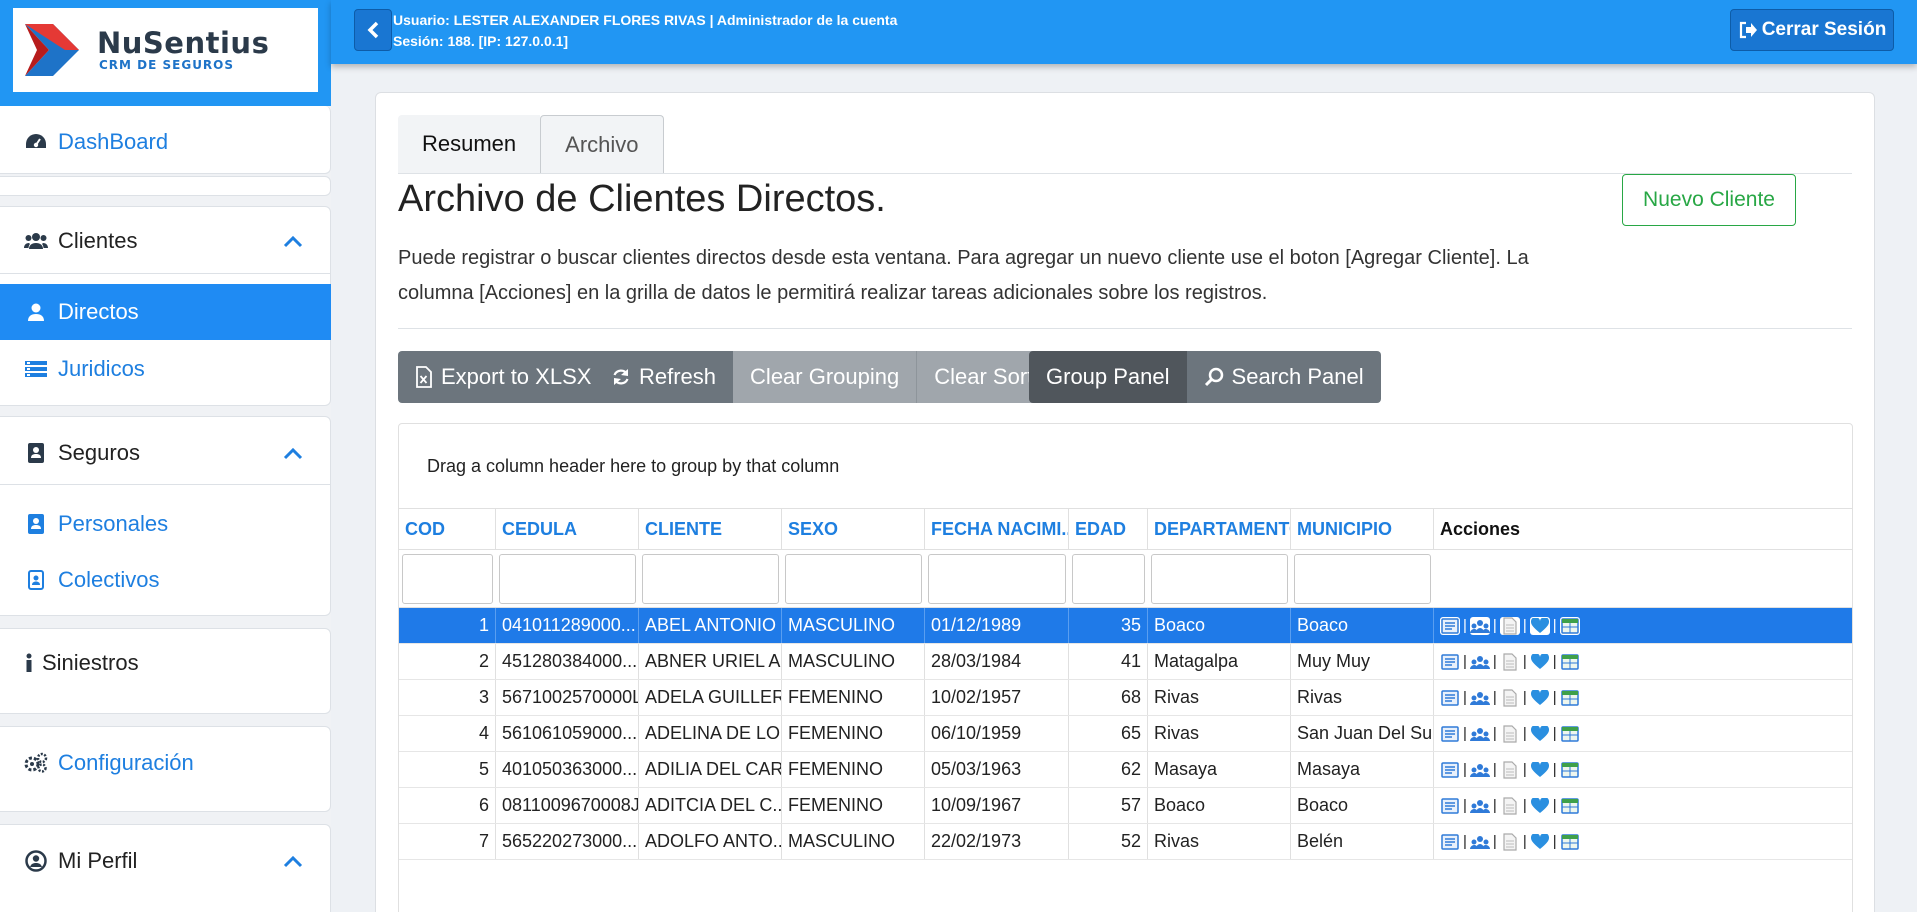  What do you see at coordinates (853, 625) in the screenshot?
I see `cell-sexo: MASCULINO` at bounding box center [853, 625].